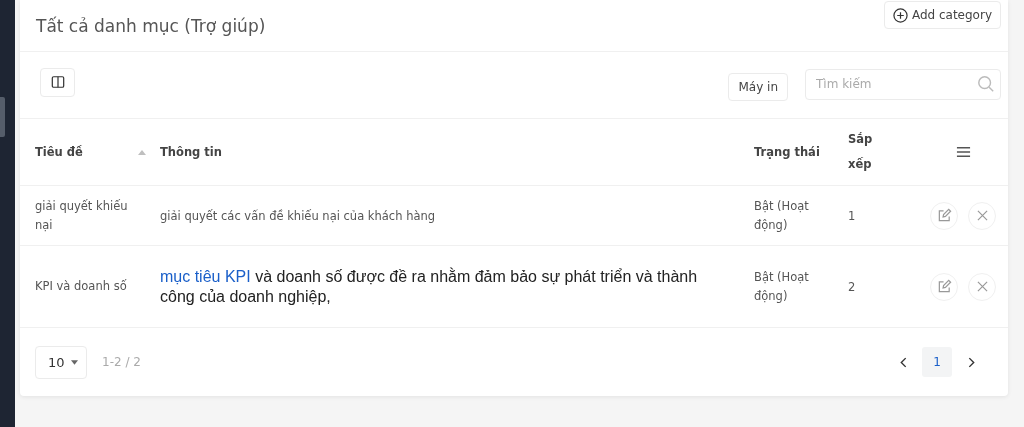 This screenshot has width=1024, height=427. I want to click on range-text: 1-2 / 2, so click(121, 362).